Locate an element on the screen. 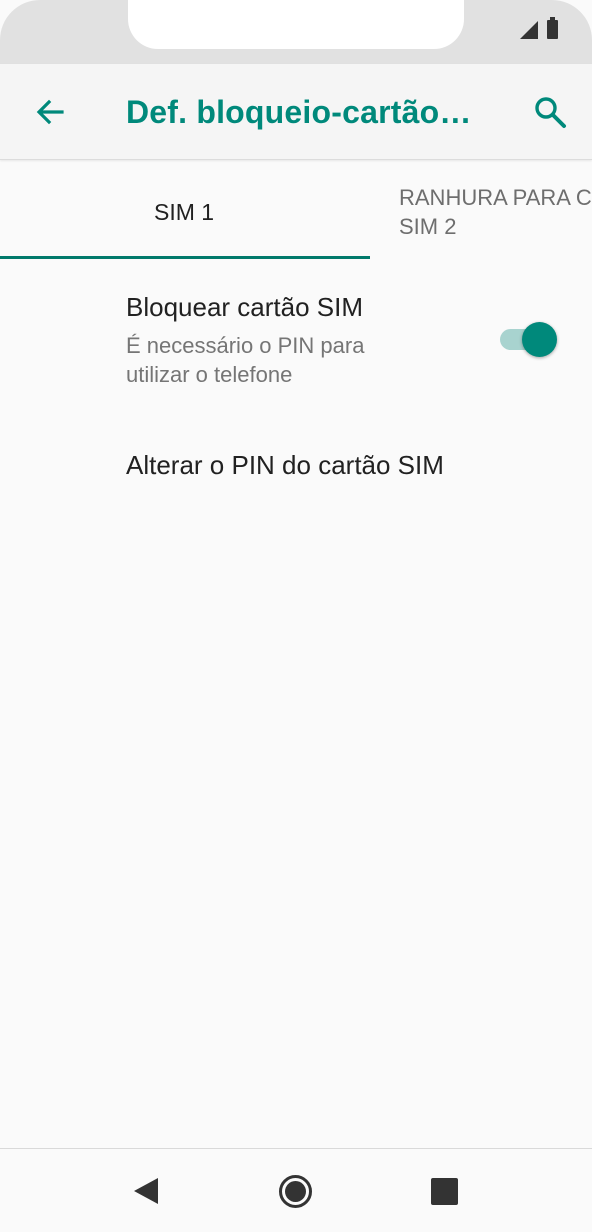  tab-indicator is located at coordinates (185, 257).